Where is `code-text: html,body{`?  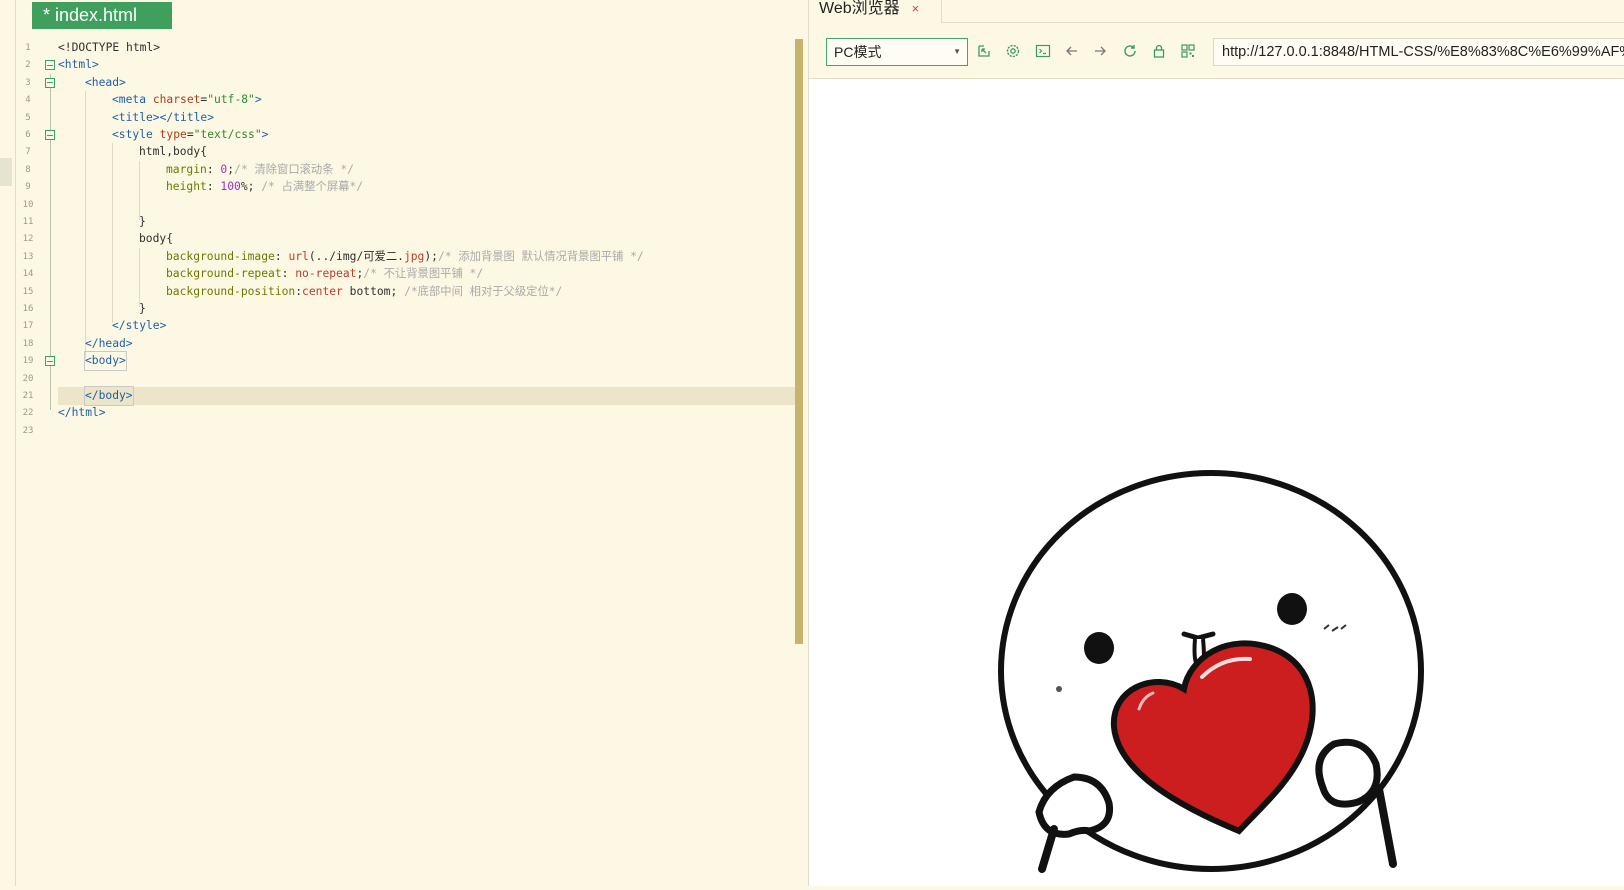
code-text: html,body{ is located at coordinates (173, 152).